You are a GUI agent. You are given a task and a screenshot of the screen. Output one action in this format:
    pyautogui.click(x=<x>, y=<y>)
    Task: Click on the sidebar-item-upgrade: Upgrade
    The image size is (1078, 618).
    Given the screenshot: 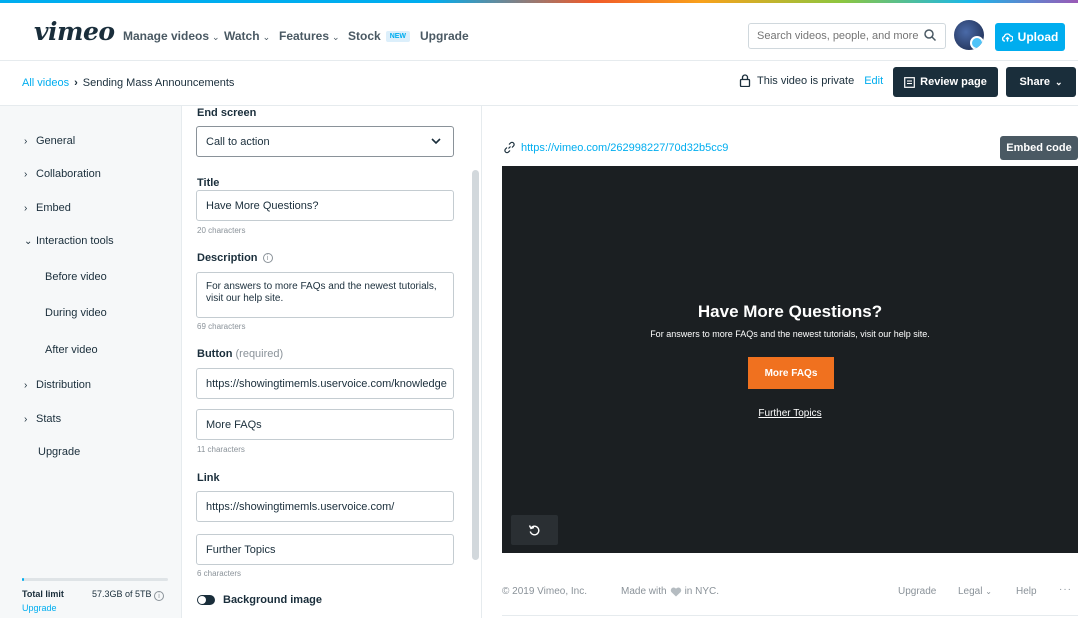 What is the action you would take?
    pyautogui.click(x=59, y=452)
    